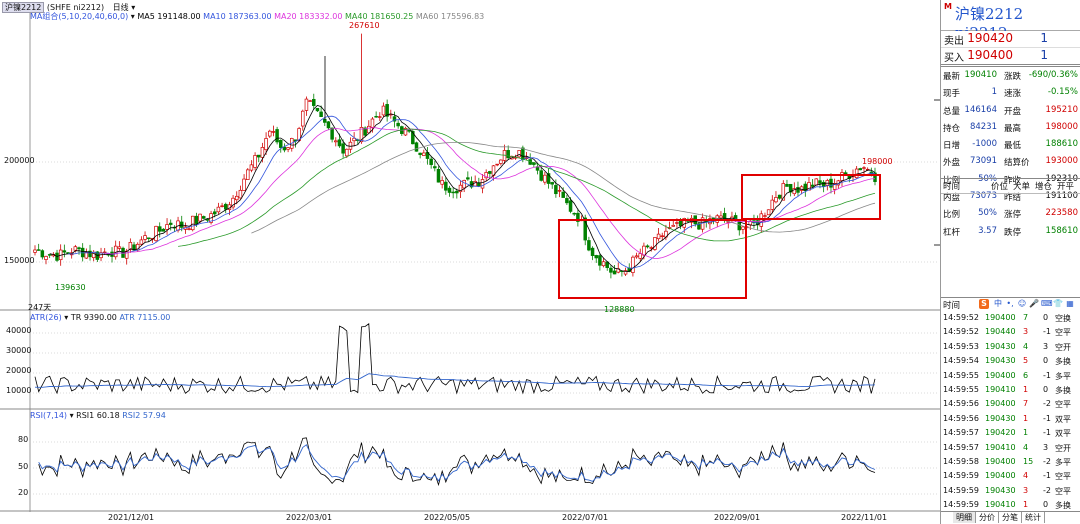 The height and width of the screenshot is (524, 1080). Describe the element at coordinates (1047, 304) in the screenshot. I see `keyboard-icon: ⌨` at that location.